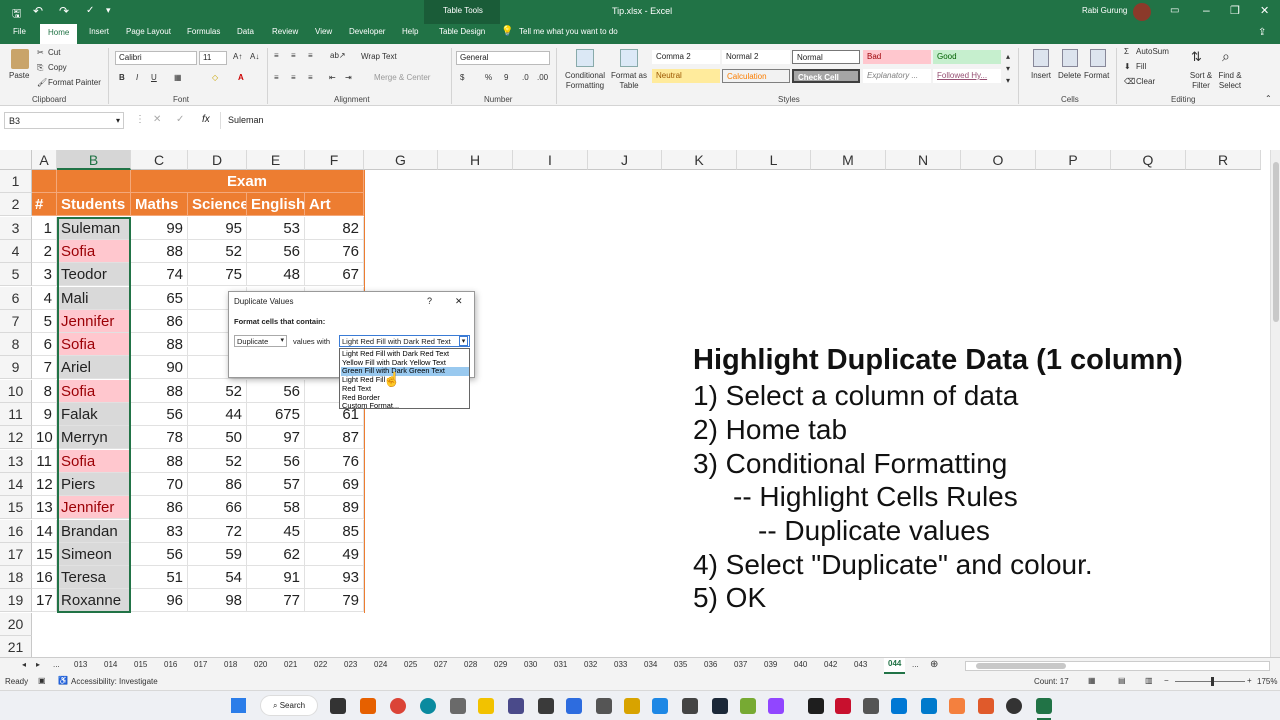 The width and height of the screenshot is (1280, 720). Describe the element at coordinates (217, 275) in the screenshot. I see `table-cell: 75` at that location.